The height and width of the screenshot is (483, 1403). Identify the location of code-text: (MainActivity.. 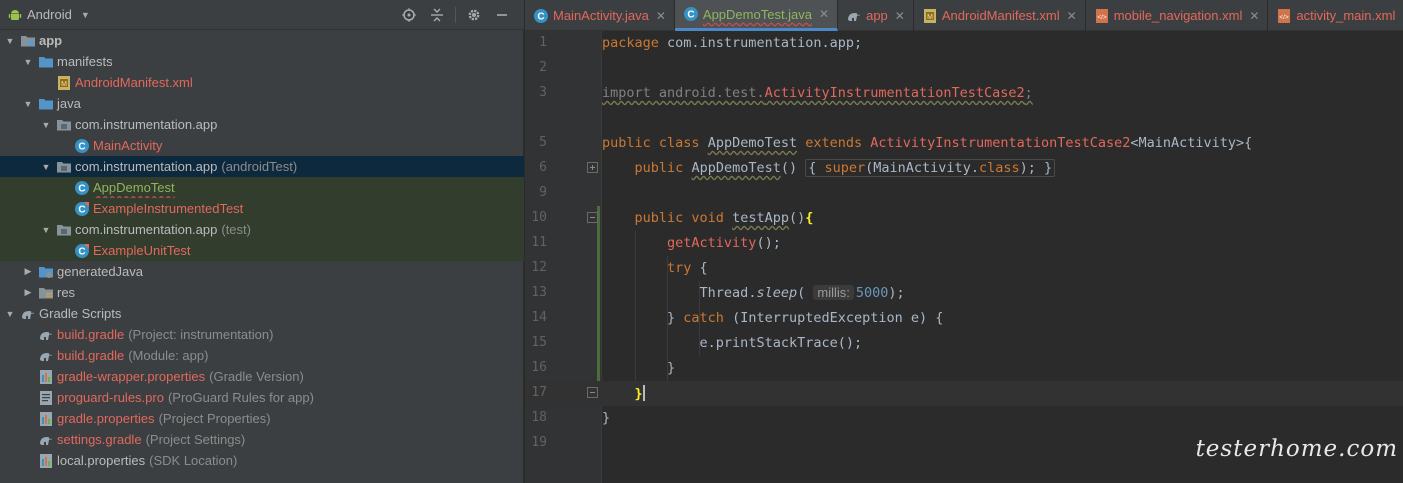
(922, 168).